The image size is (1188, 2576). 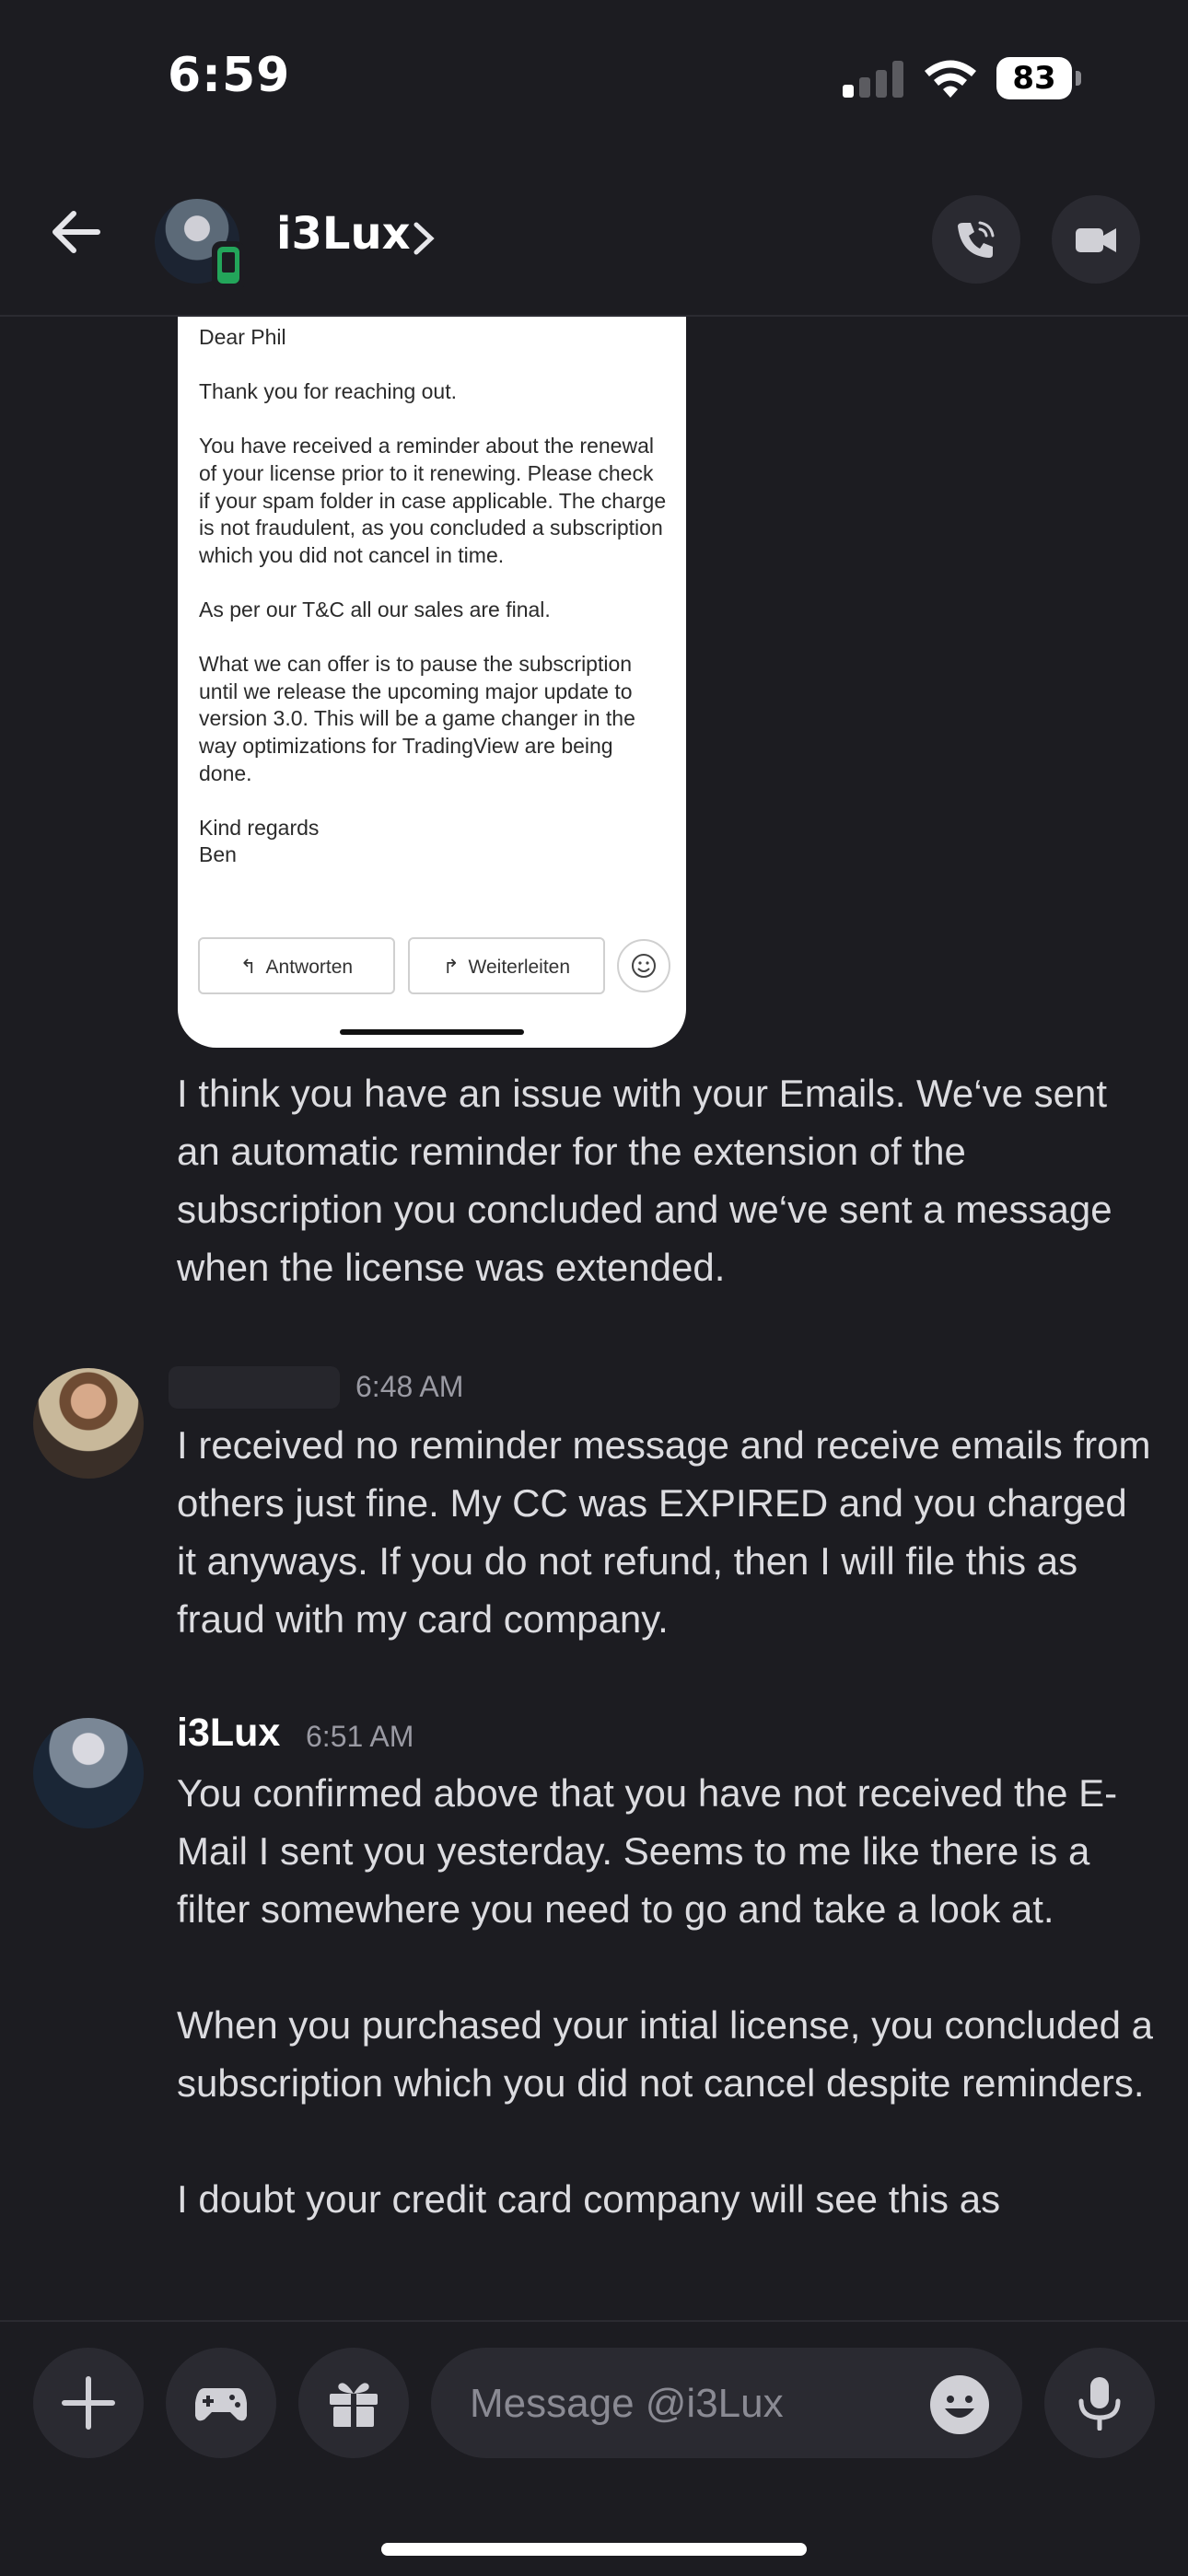 What do you see at coordinates (242, 337) in the screenshot?
I see `email-greeting: Dear Phil` at bounding box center [242, 337].